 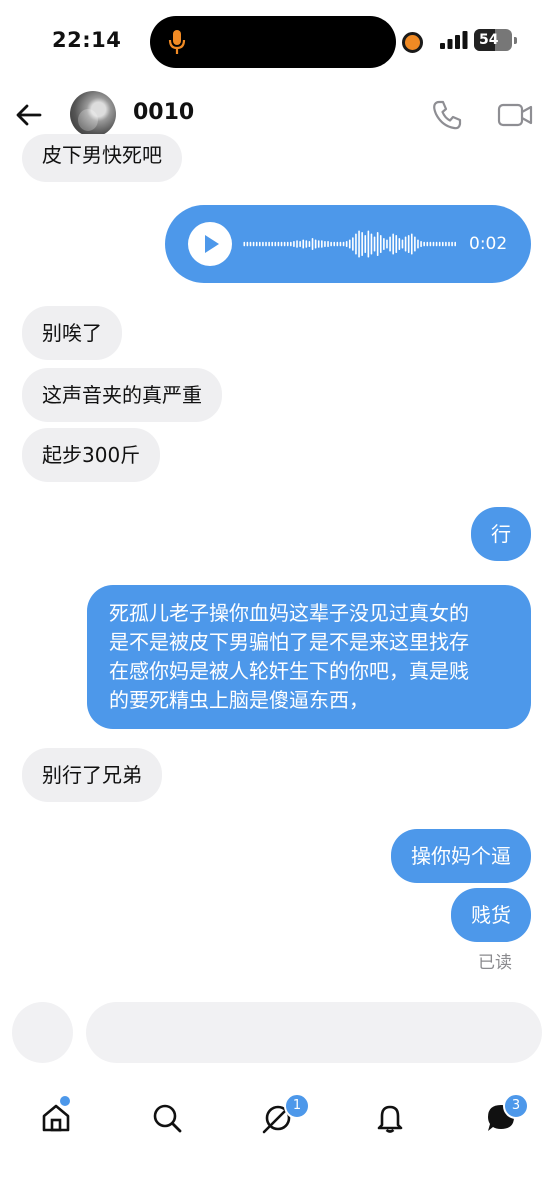 What do you see at coordinates (65, 1101) in the screenshot?
I see `home-notification-dot` at bounding box center [65, 1101].